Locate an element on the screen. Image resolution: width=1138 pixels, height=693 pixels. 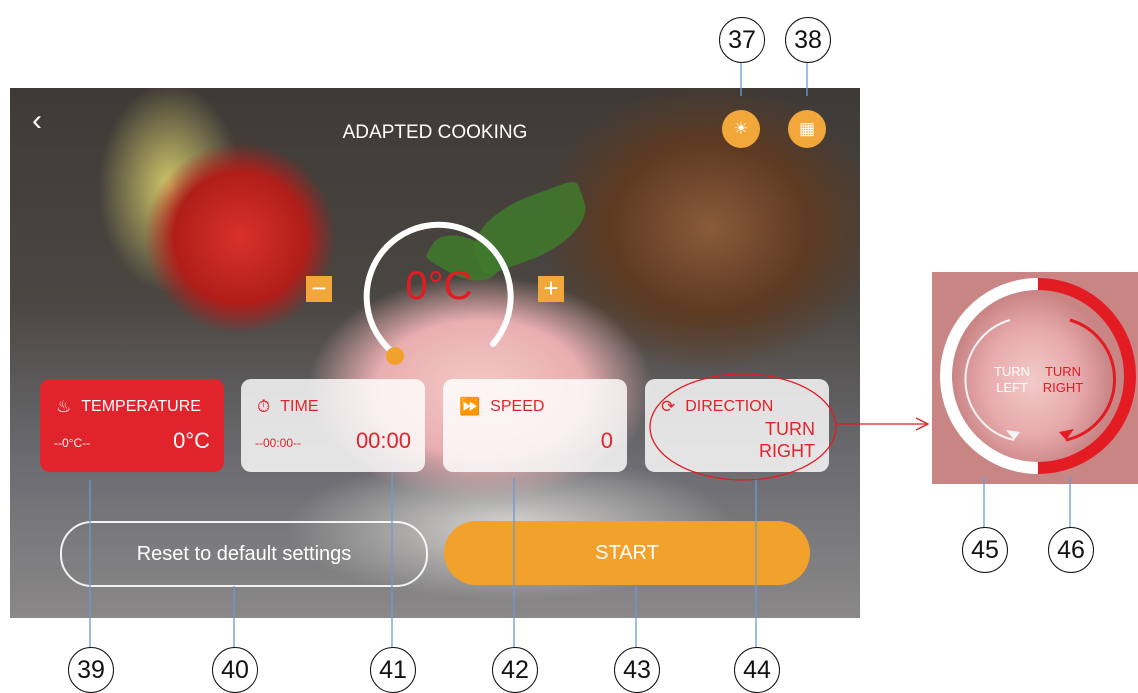
callout-42: 42 is located at coordinates (515, 670).